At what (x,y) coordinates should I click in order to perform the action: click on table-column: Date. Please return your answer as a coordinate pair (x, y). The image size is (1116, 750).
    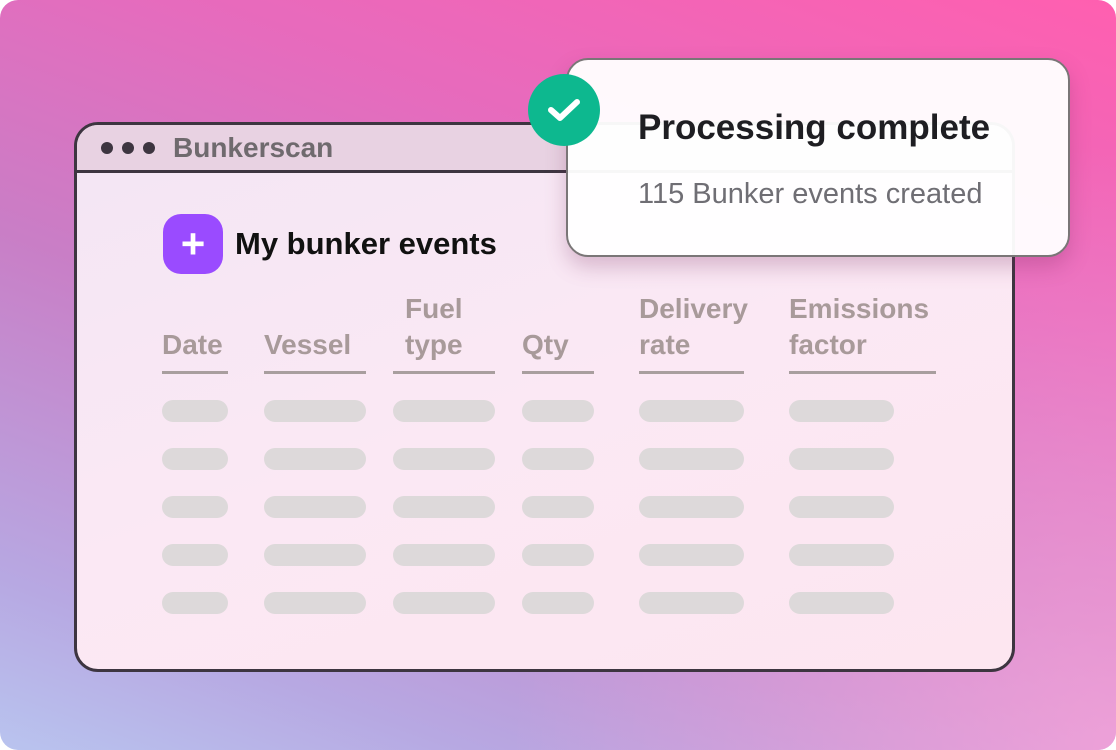
    Looking at the image, I should click on (195, 454).